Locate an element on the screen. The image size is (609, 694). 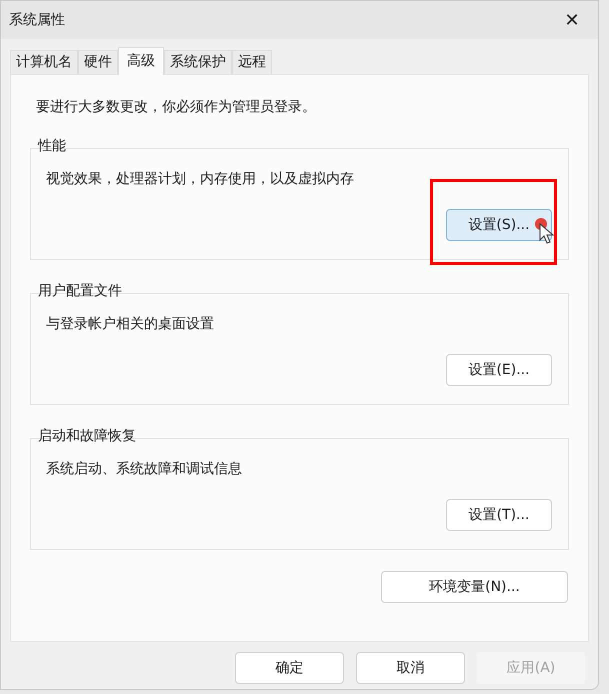
pointer-icon is located at coordinates (545, 231).